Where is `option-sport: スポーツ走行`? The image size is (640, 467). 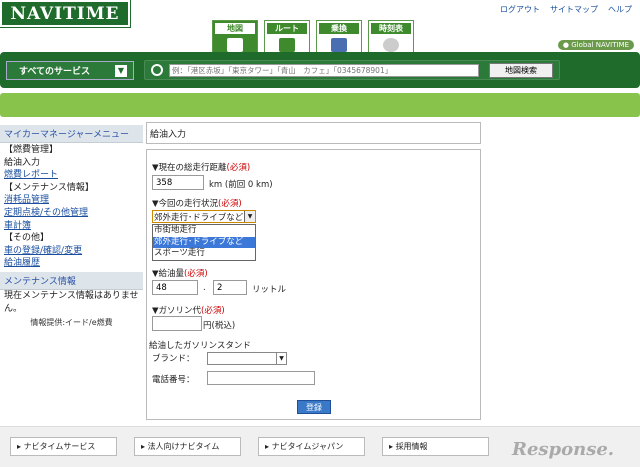 option-sport: スポーツ走行 is located at coordinates (204, 254).